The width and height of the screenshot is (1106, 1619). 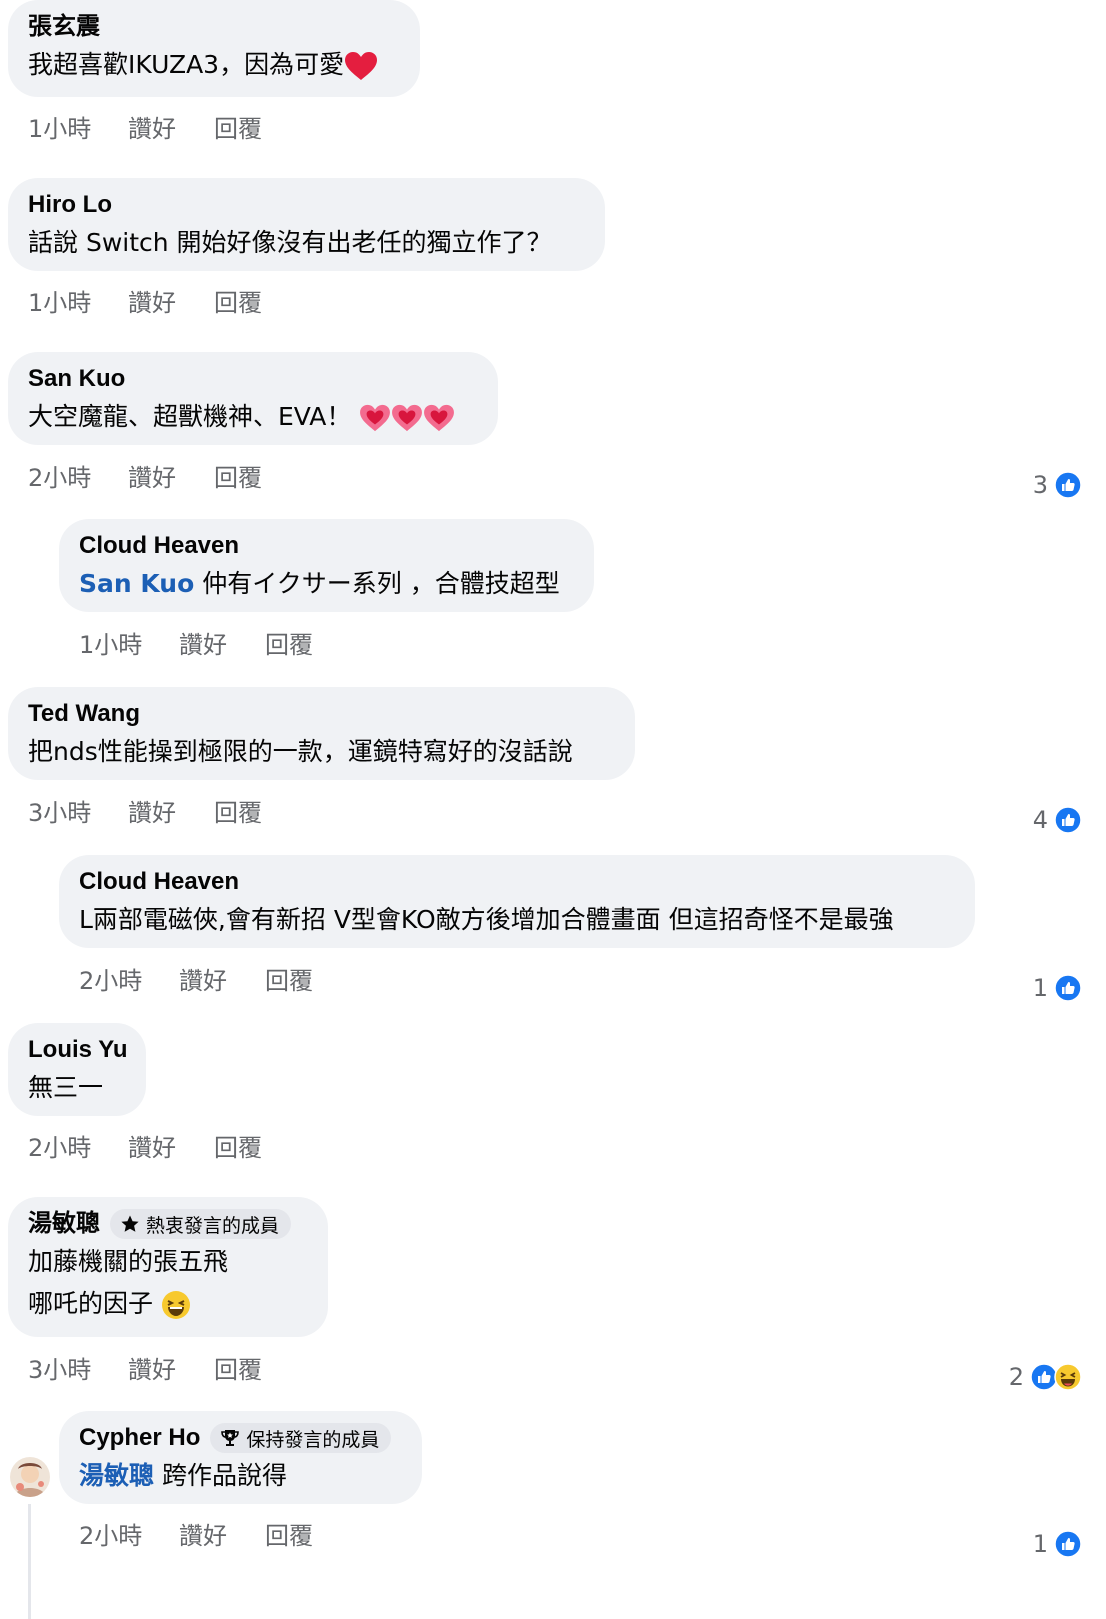 I want to click on comment-author: San Kuo, so click(x=76, y=379).